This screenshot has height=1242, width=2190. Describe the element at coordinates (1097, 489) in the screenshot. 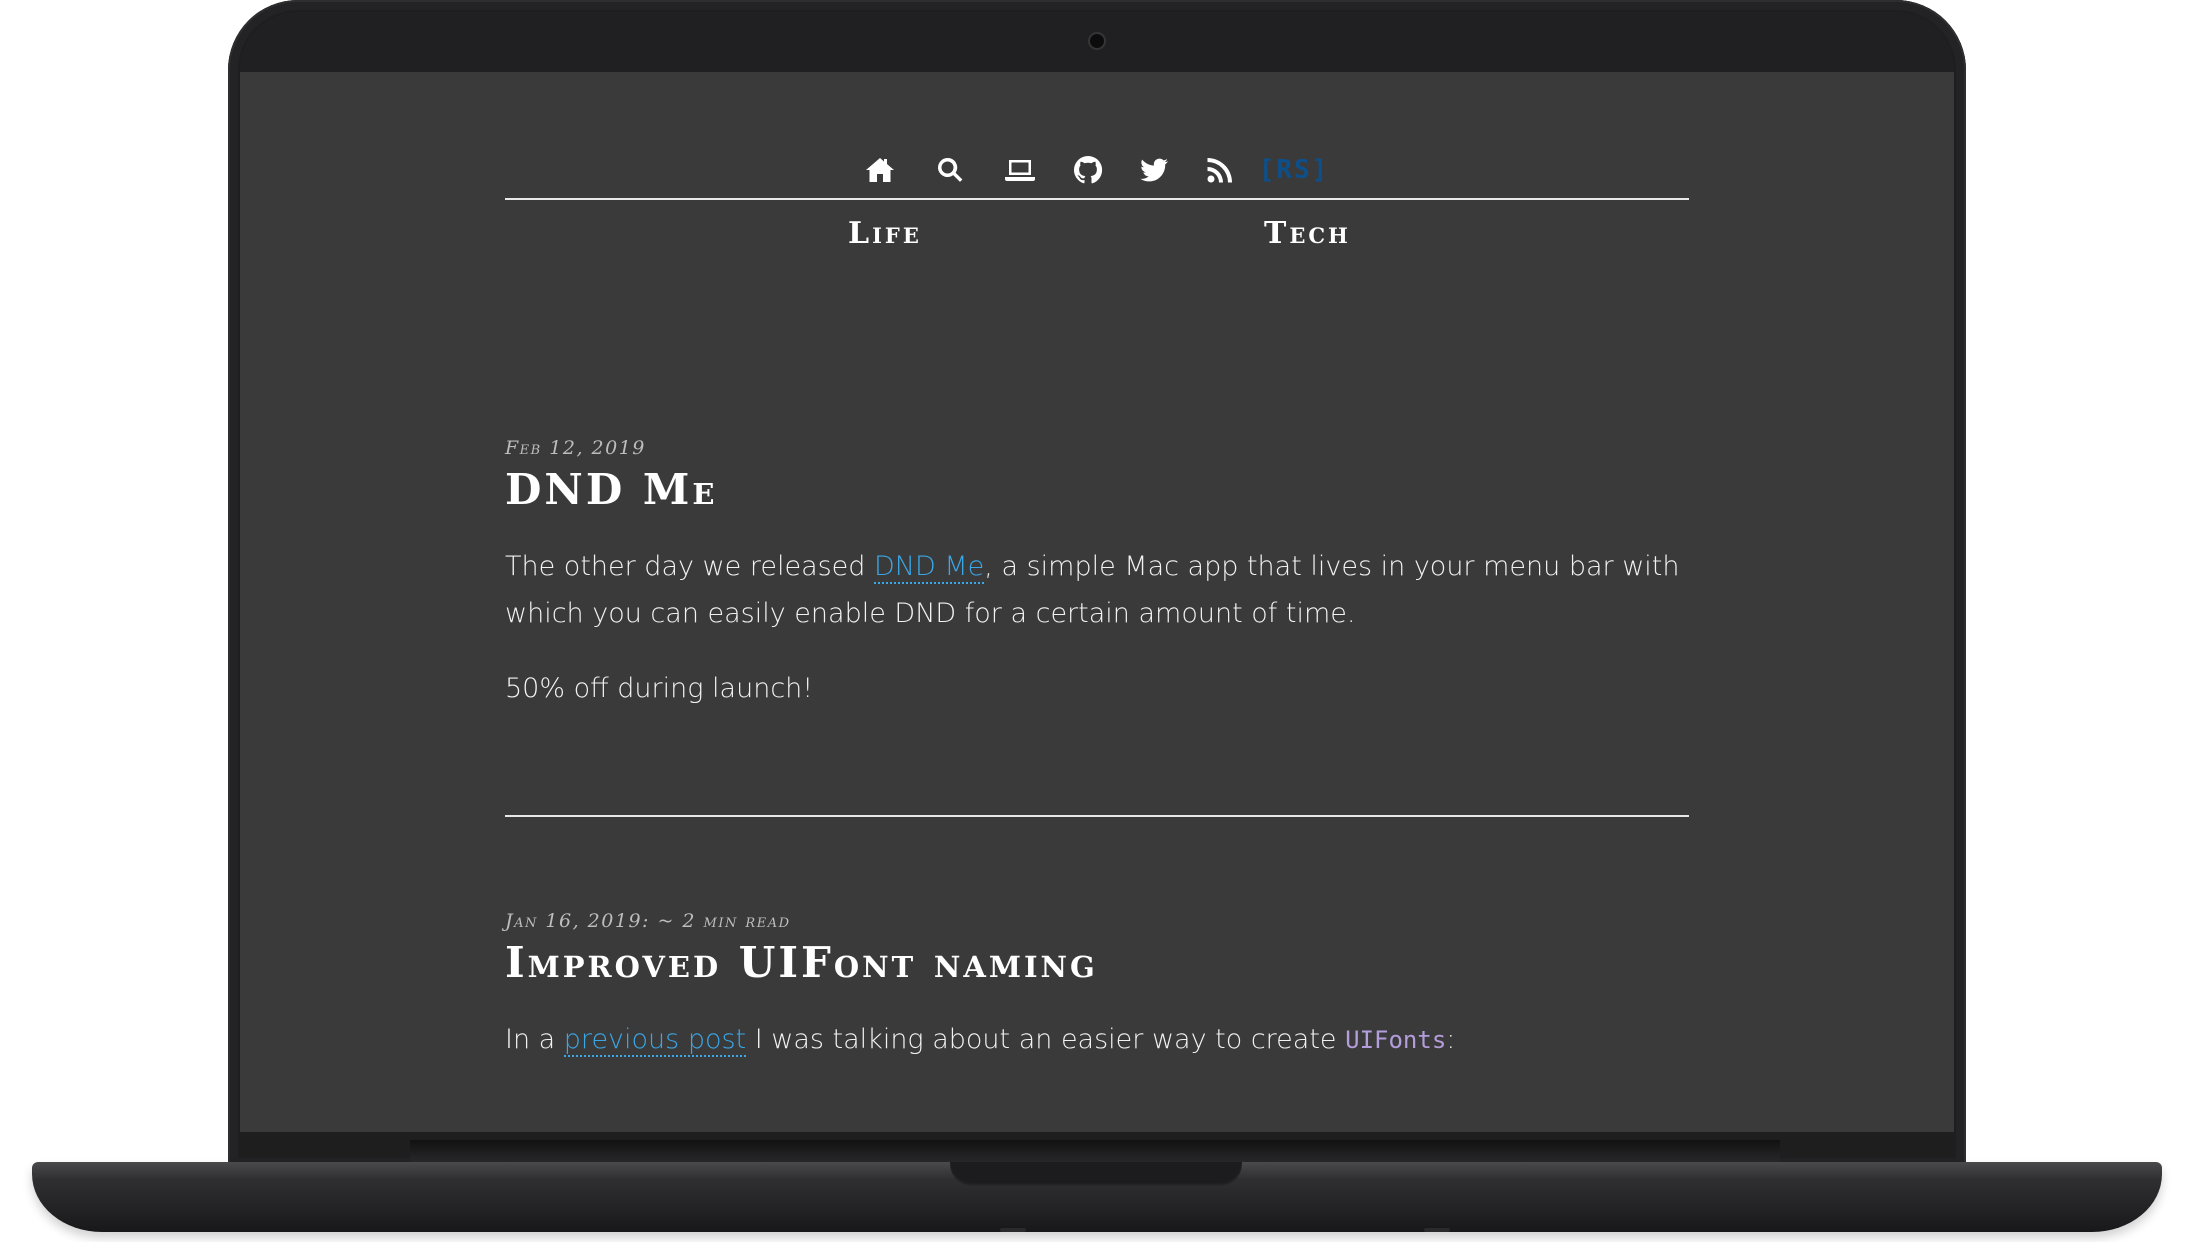

I see `post-title: DND Me` at that location.